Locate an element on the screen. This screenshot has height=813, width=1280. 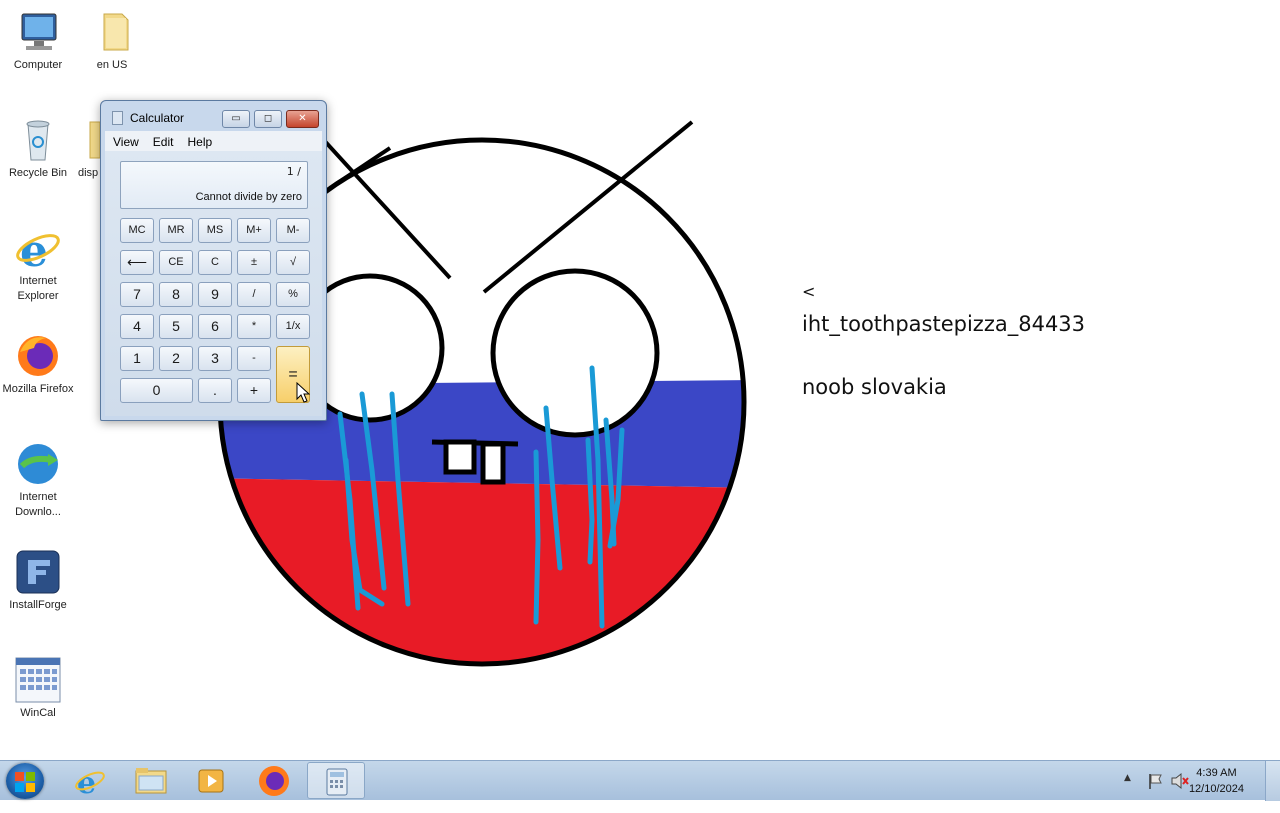
taskbar-internet-explorer: e is located at coordinates (90, 781).